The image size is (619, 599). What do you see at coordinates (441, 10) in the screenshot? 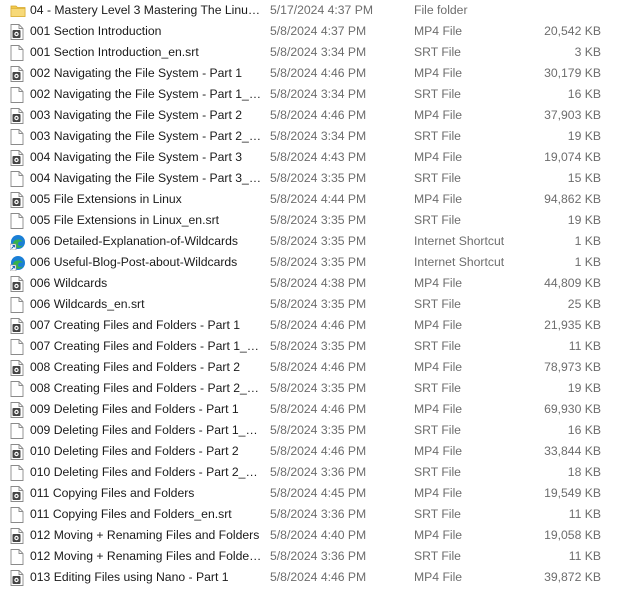
I see `file-type: File folder` at bounding box center [441, 10].